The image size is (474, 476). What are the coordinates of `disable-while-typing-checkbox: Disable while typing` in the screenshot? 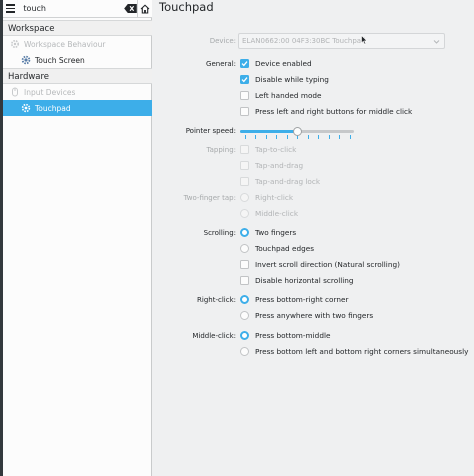 It's located at (284, 79).